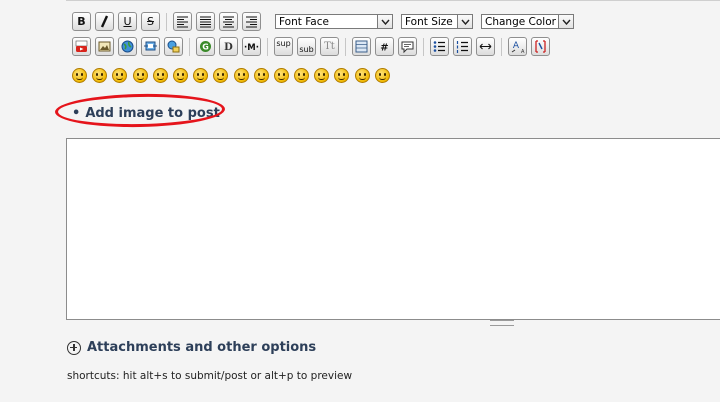 The height and width of the screenshot is (402, 720). I want to click on network-icon, so click(150, 46).